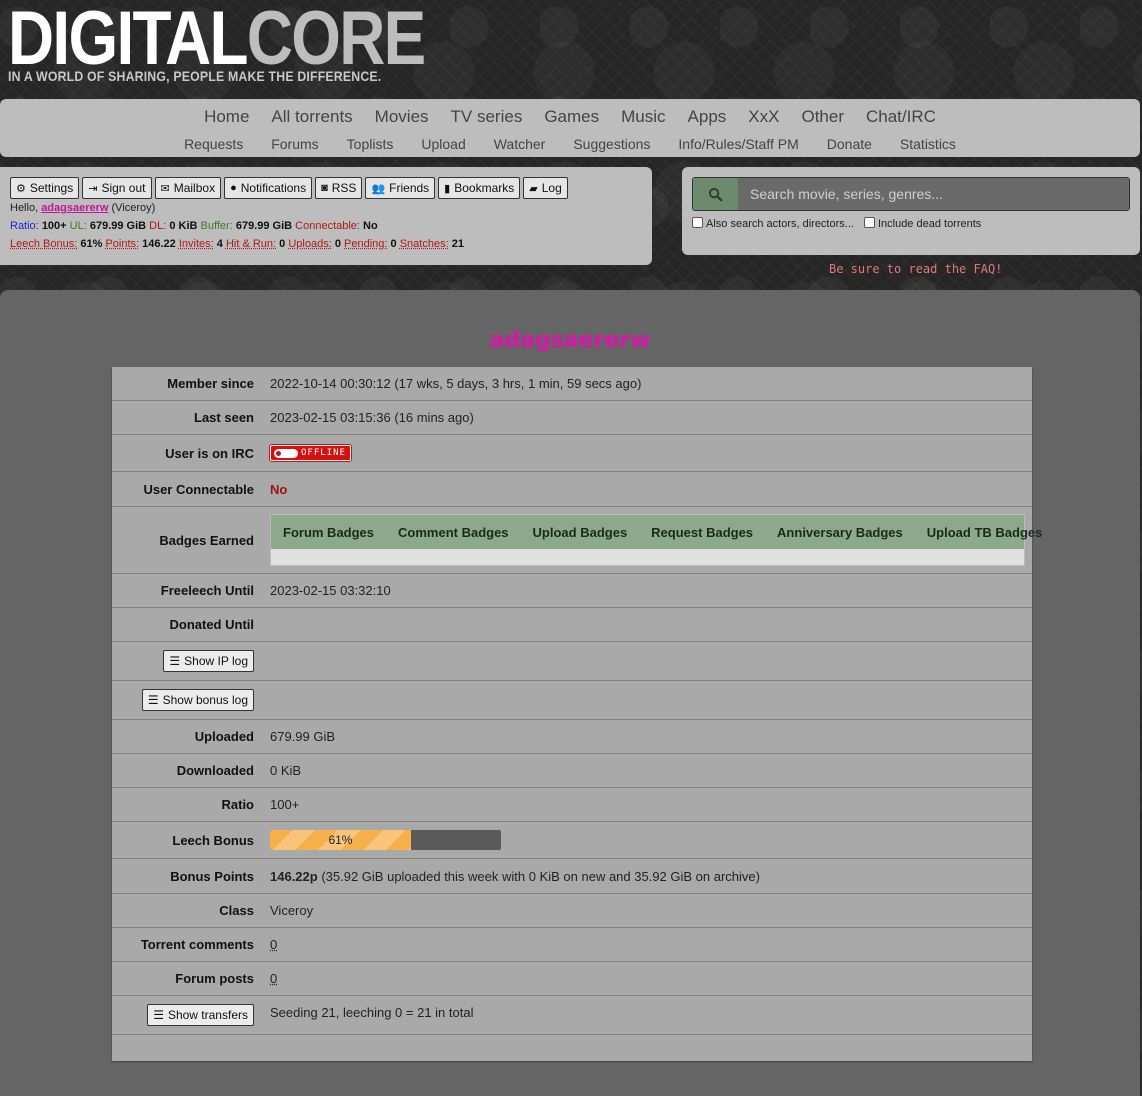 Image resolution: width=1142 pixels, height=1096 pixels. I want to click on nav-upload: Upload, so click(443, 144).